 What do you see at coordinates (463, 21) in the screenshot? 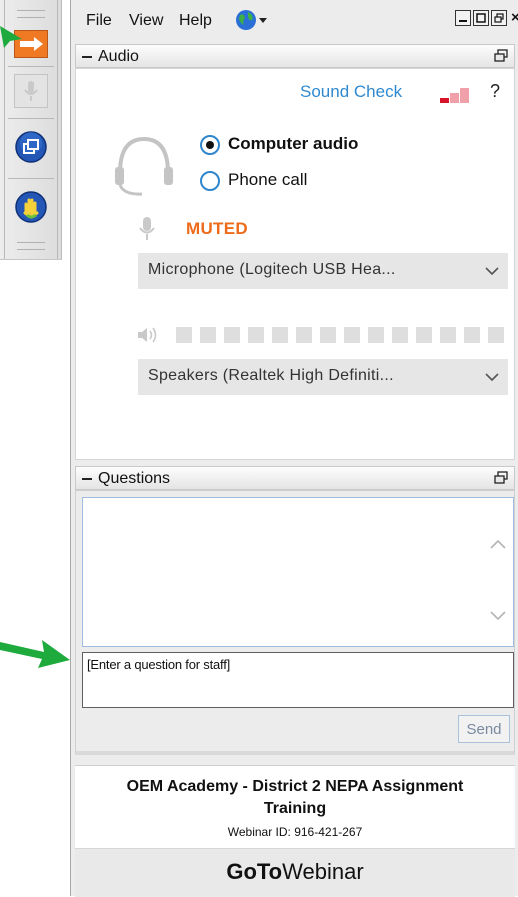
I see `minimize-icon` at bounding box center [463, 21].